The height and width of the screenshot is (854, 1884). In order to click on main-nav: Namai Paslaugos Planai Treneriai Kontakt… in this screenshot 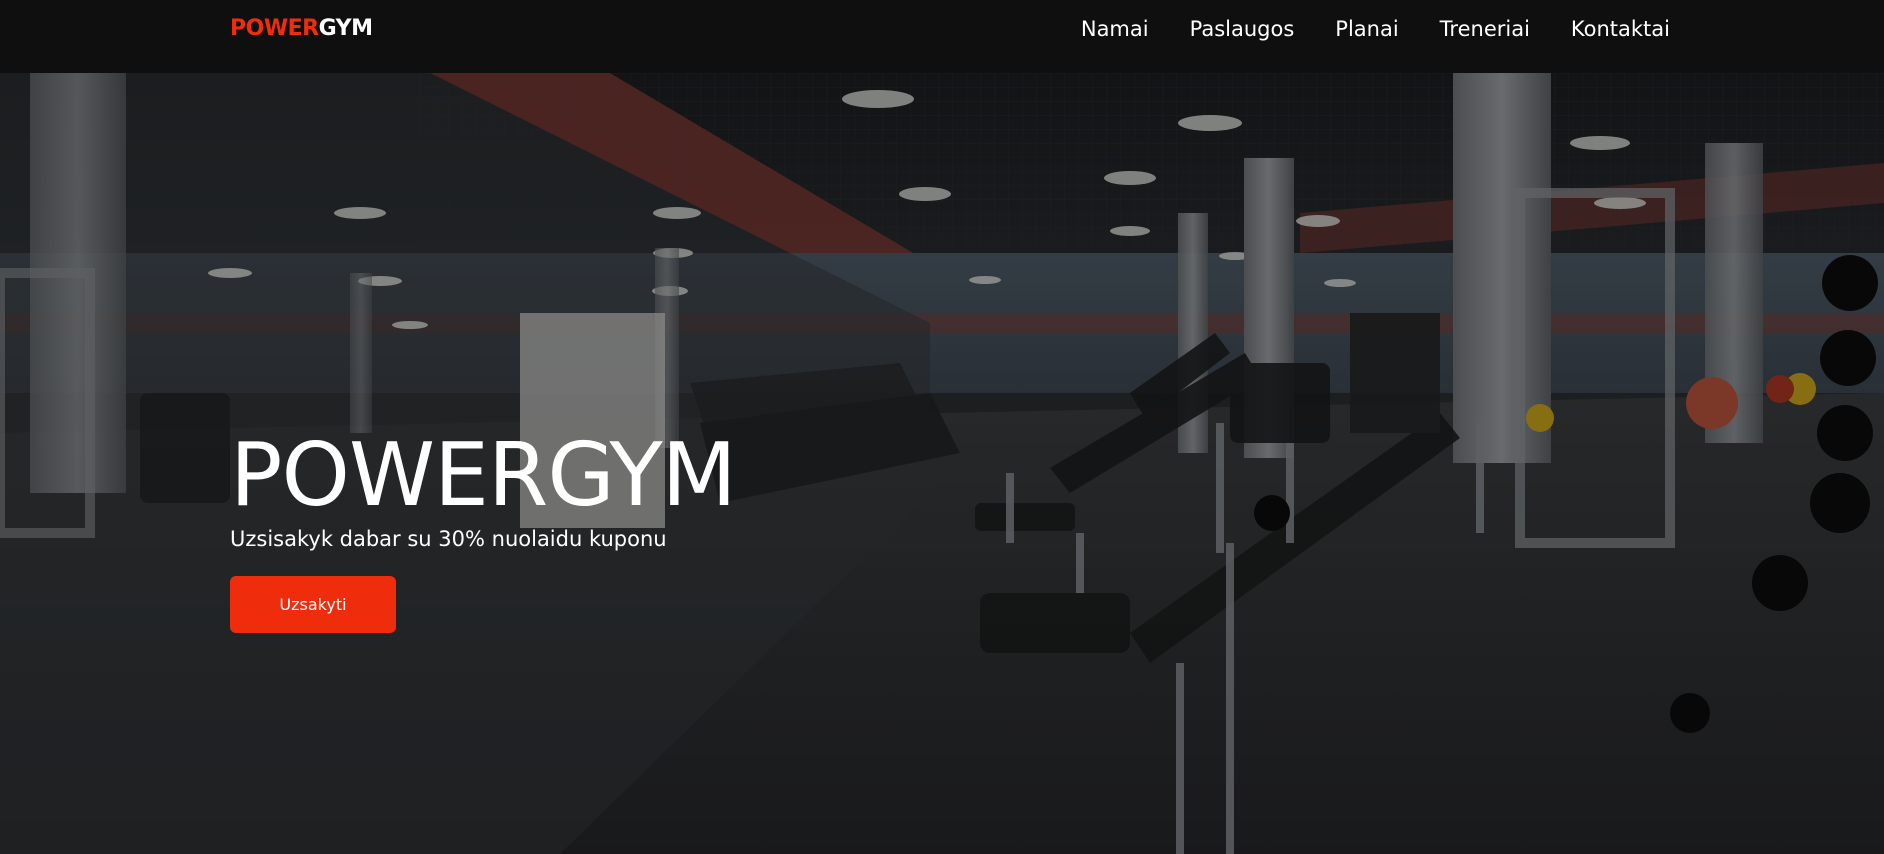, I will do `click(1375, 29)`.